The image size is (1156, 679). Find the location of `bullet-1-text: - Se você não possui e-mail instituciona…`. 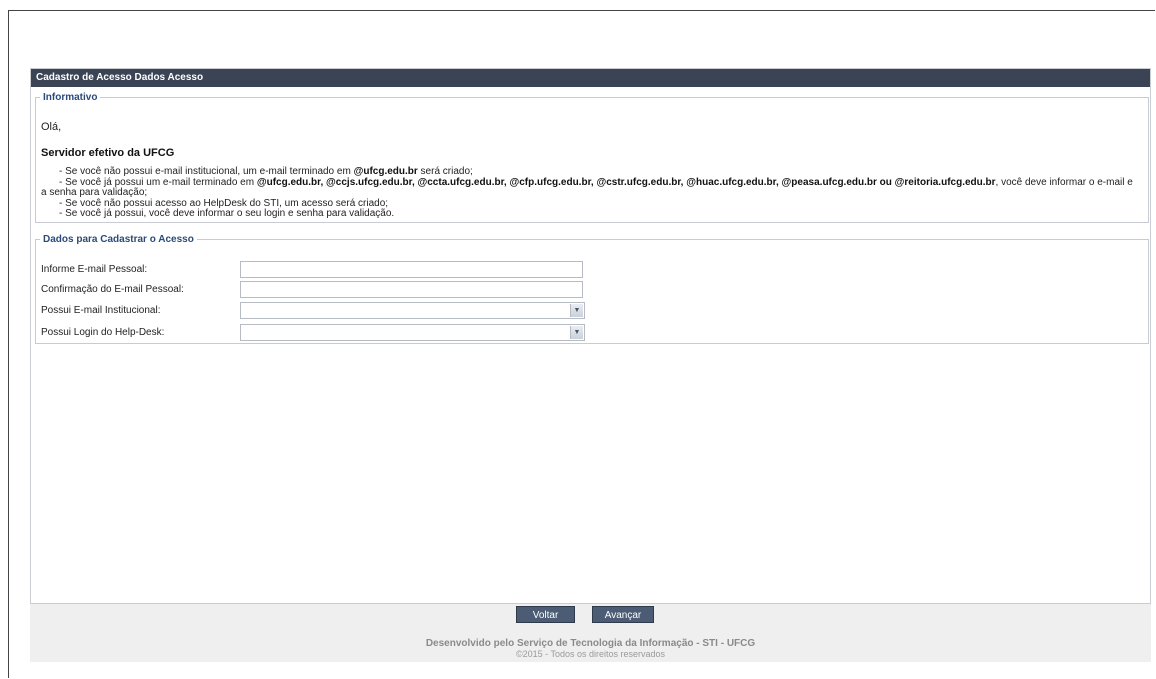

bullet-1-text: - Se você não possui e-mail instituciona… is located at coordinates (206, 171).